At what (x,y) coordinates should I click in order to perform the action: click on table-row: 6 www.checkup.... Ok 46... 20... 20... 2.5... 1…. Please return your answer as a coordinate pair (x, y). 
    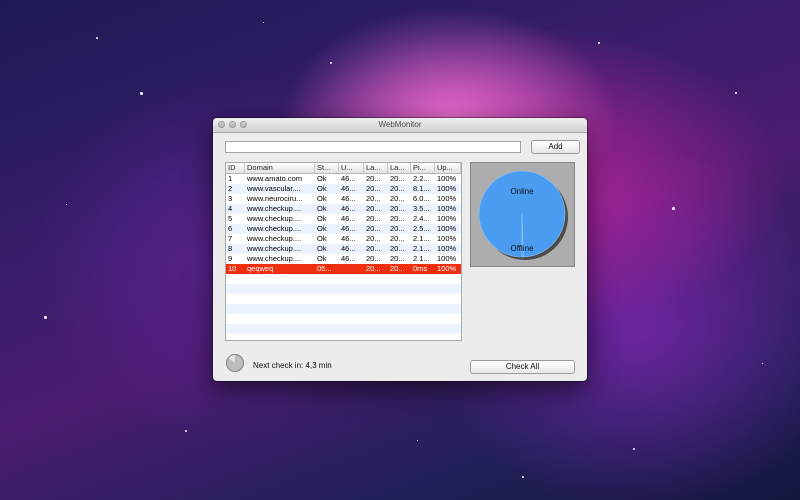
    Looking at the image, I should click on (343, 229).